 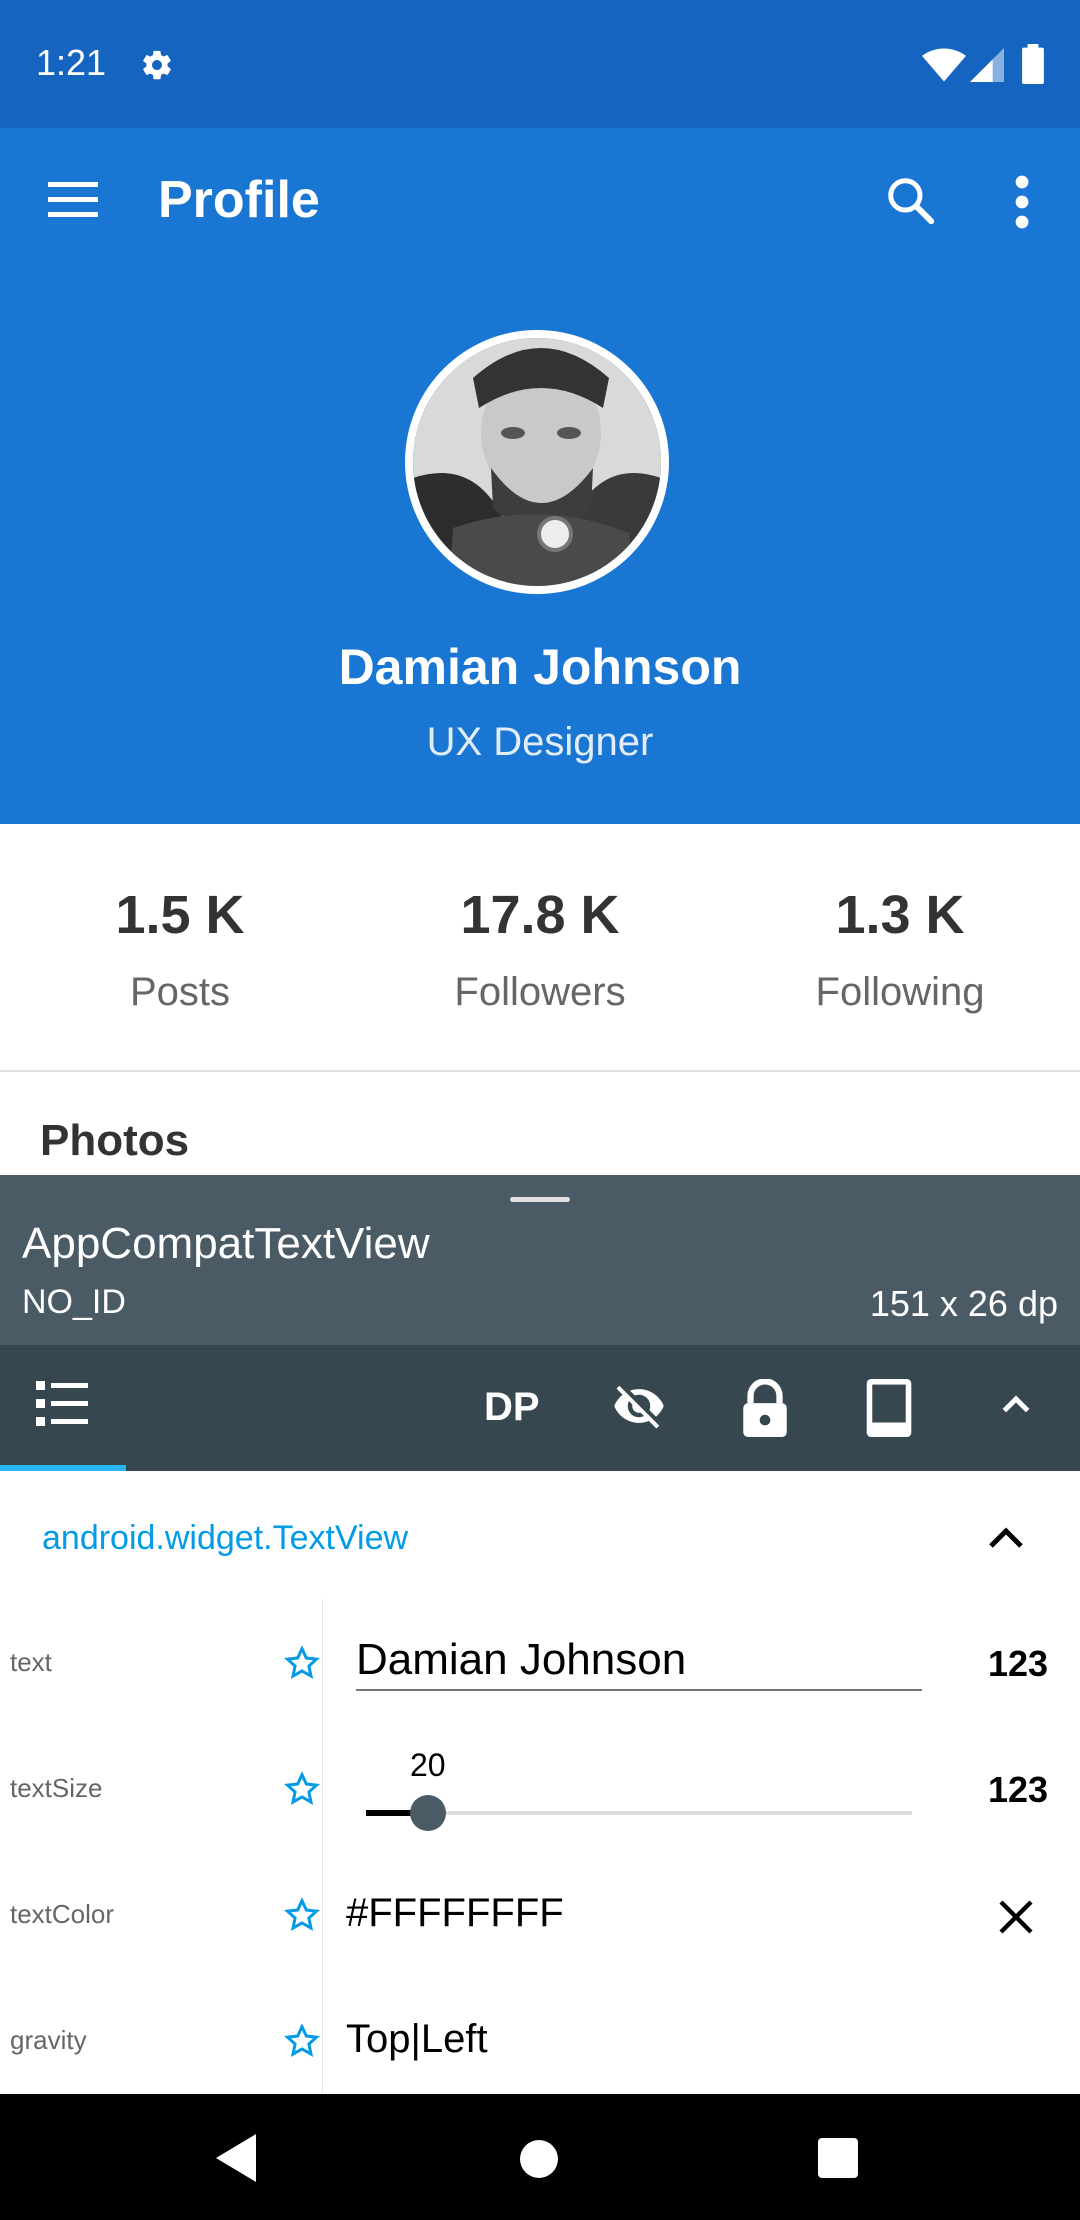 I want to click on menu-icon, so click(x=73, y=200).